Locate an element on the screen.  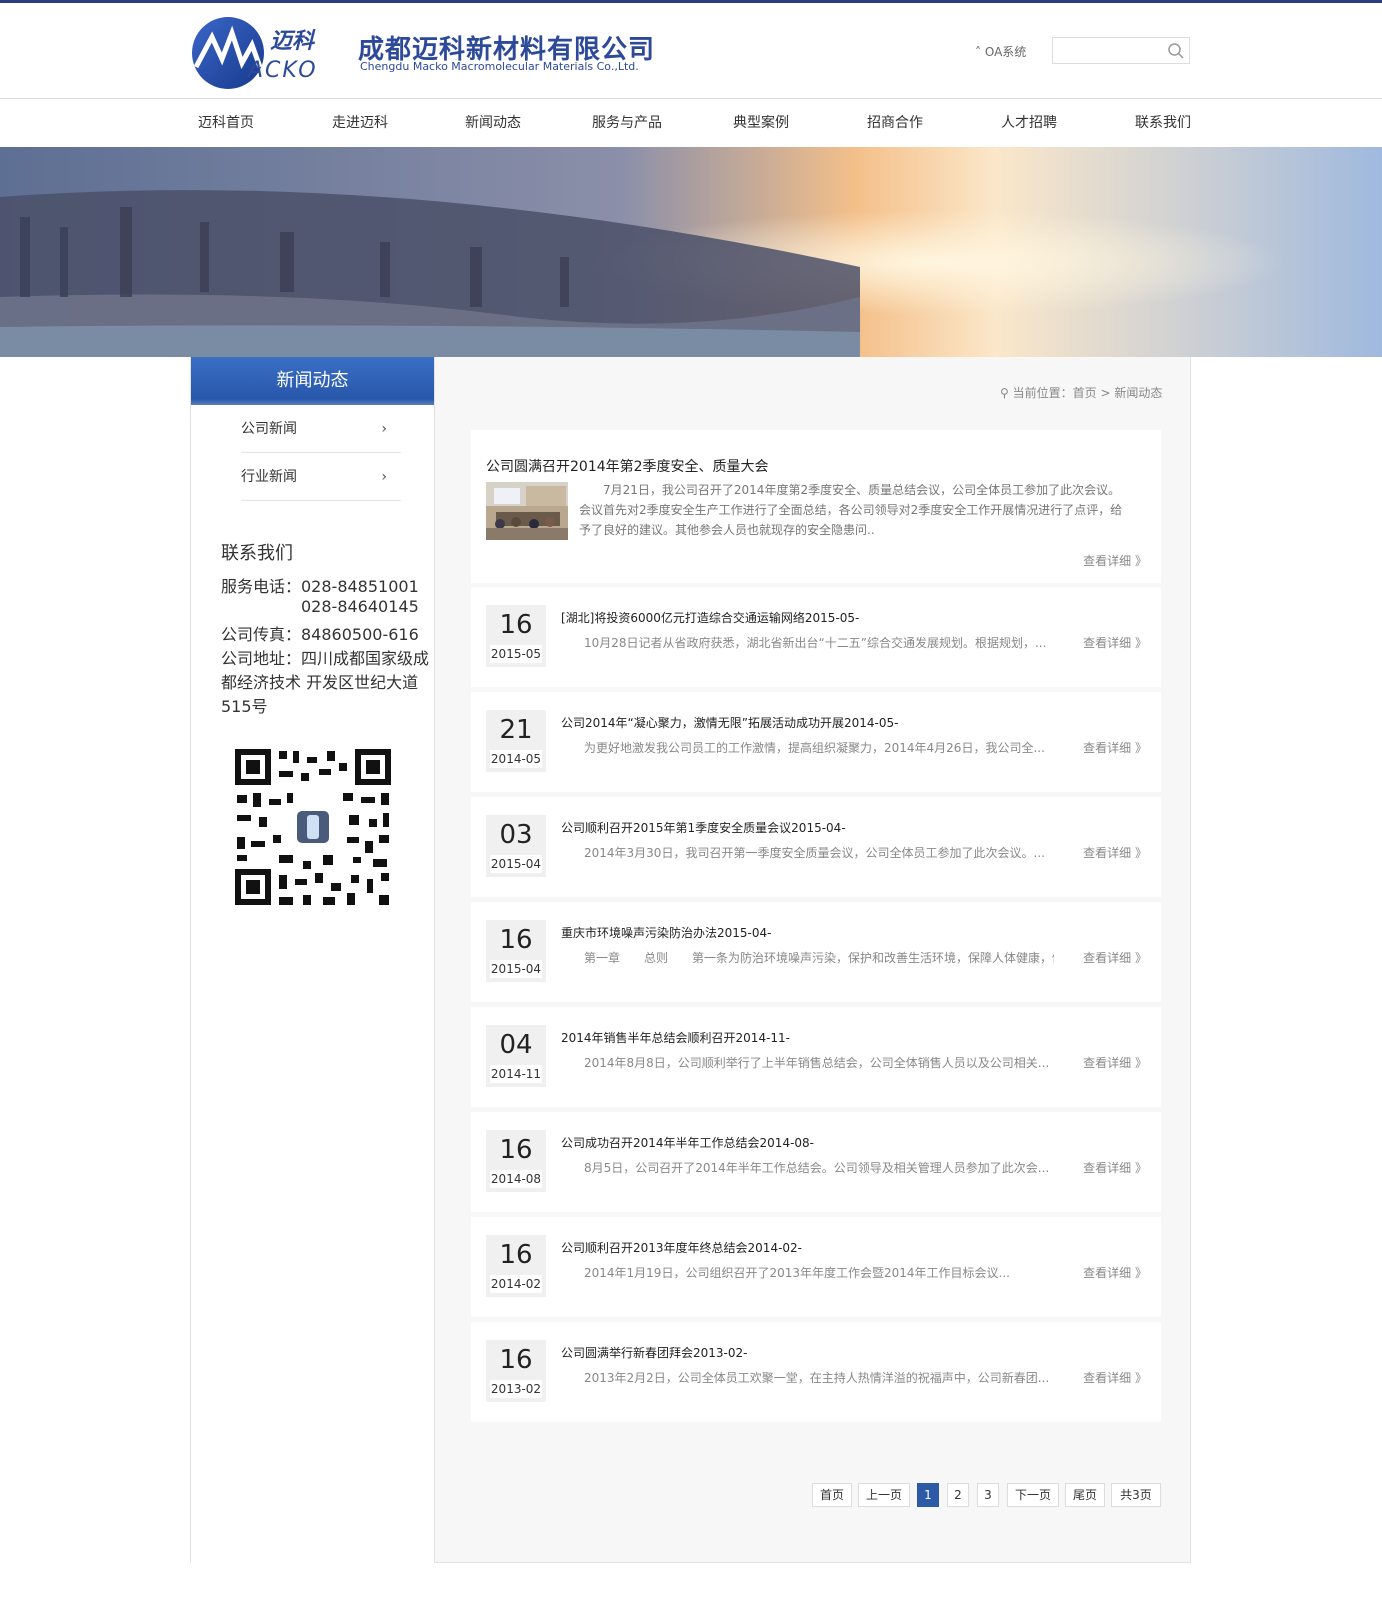
sidebar-item-label: 公司新闻 is located at coordinates (269, 429).